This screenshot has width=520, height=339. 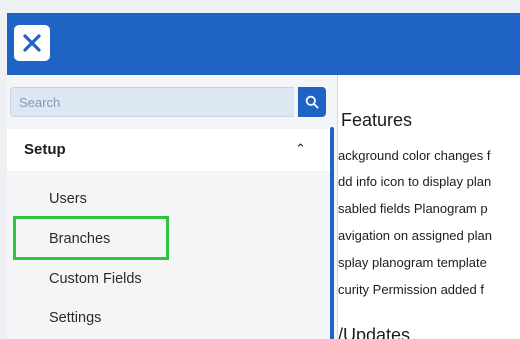 What do you see at coordinates (45, 149) in the screenshot?
I see `section-title: Setup` at bounding box center [45, 149].